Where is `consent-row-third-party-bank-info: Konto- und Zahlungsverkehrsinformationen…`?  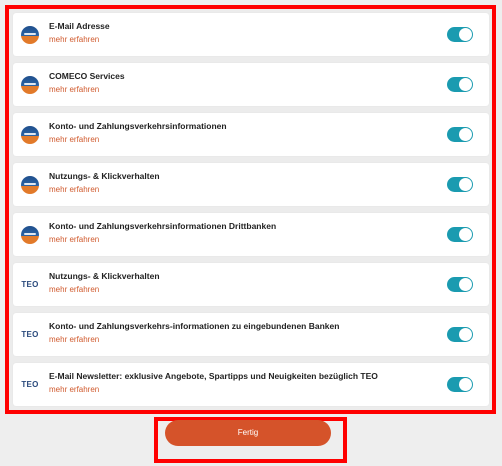
consent-row-third-party-bank-info: Konto- und Zahlungsverkehrsinformationen… is located at coordinates (251, 234).